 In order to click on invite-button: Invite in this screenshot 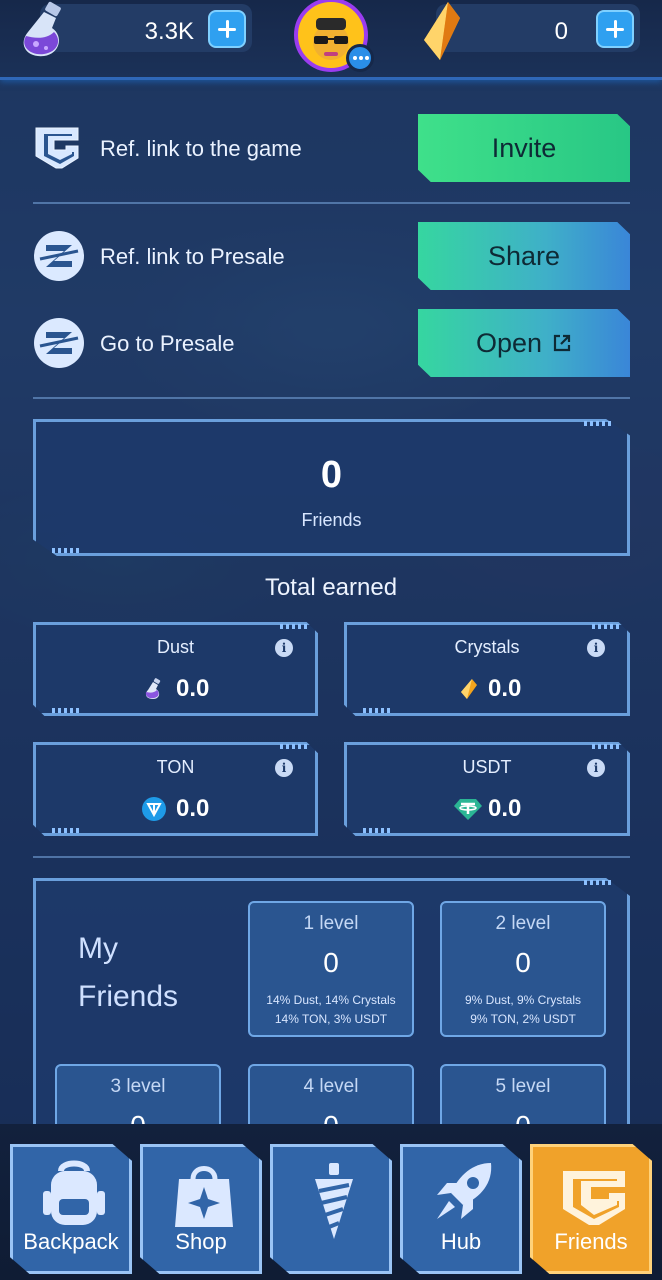, I will do `click(524, 148)`.